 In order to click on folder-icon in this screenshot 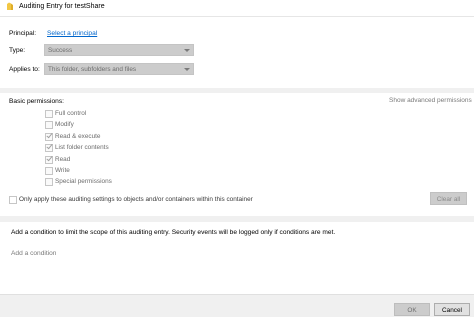, I will do `click(10, 6)`.